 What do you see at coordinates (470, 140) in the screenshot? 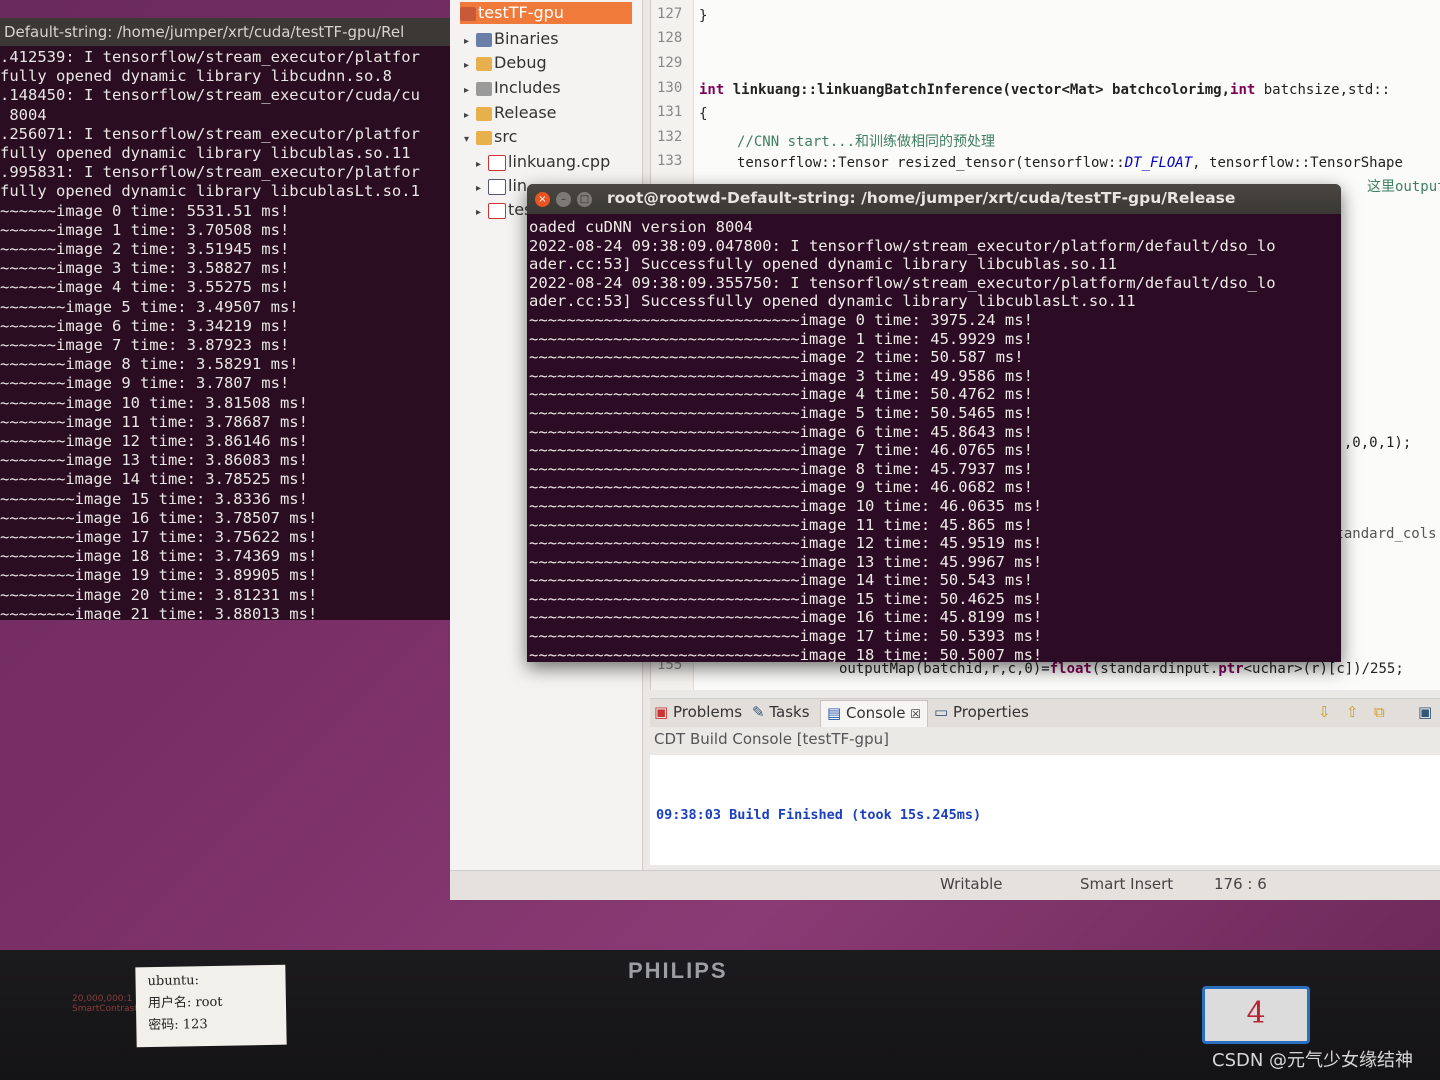
I see `collapse-arrow-icon: ▾` at bounding box center [470, 140].